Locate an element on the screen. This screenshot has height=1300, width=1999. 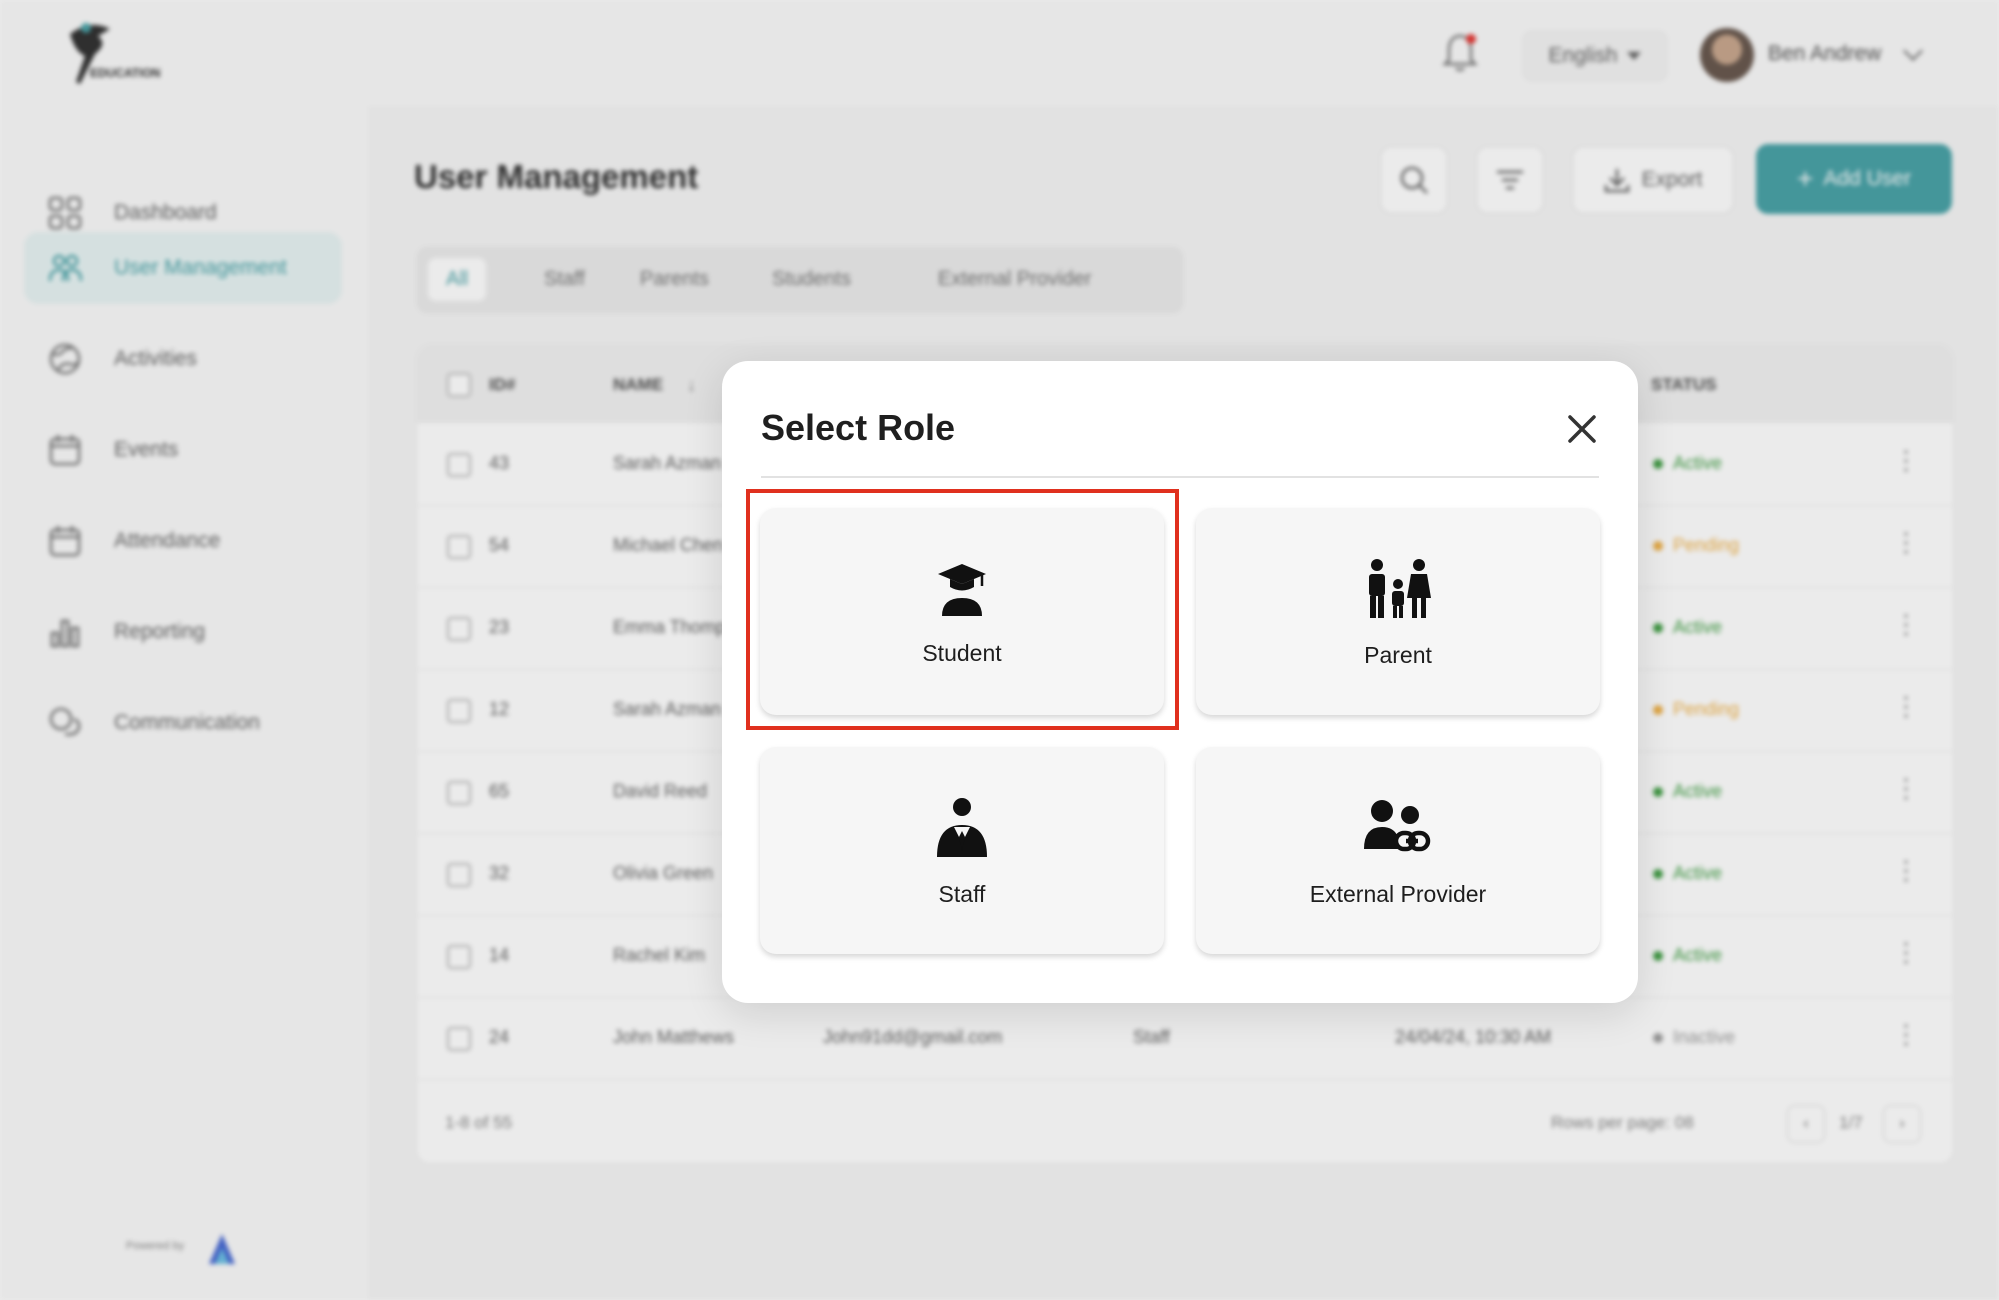
provider-link-icon is located at coordinates (1397, 826).